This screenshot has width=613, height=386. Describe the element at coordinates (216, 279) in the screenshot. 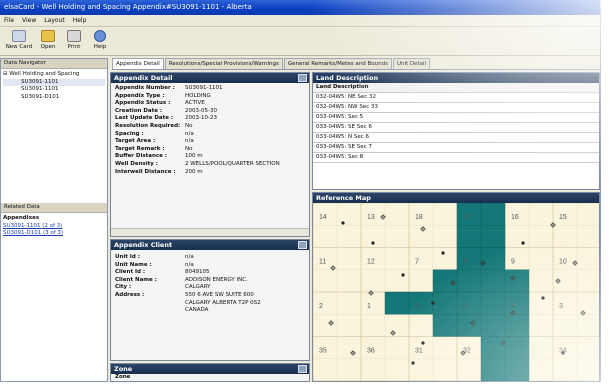

I see `field-value: ADDISON ENERGY INC.` at that location.